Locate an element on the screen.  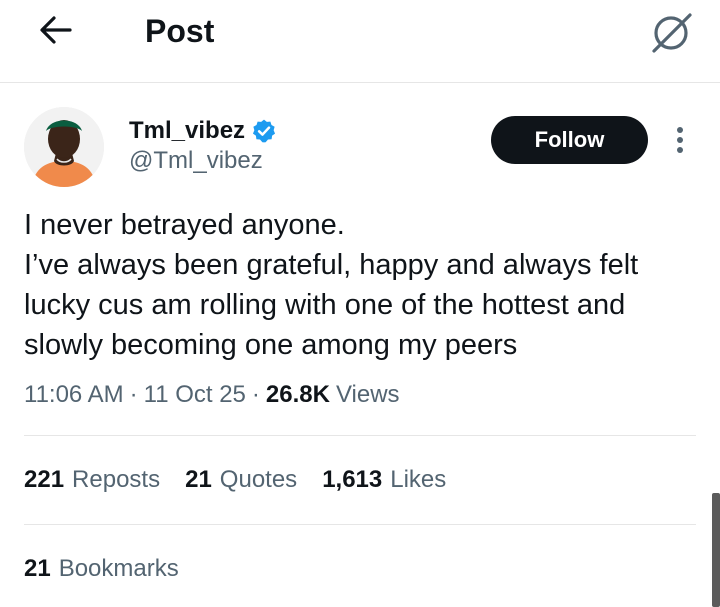
quotes-stat: 21 Quotes is located at coordinates (241, 480).